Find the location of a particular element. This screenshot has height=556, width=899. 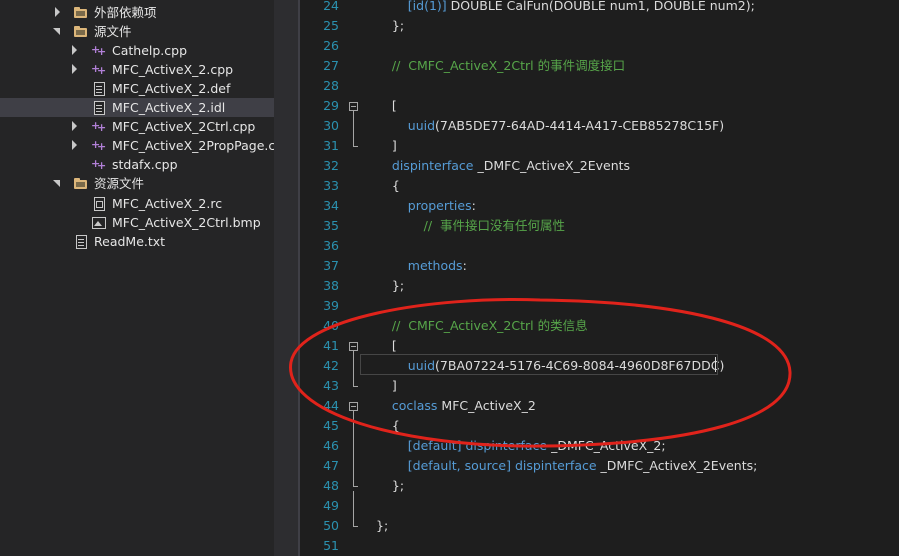

code-token: DOUBLE CalFun(DOUBLE num1, DOUBLE num2); is located at coordinates (602, 6).